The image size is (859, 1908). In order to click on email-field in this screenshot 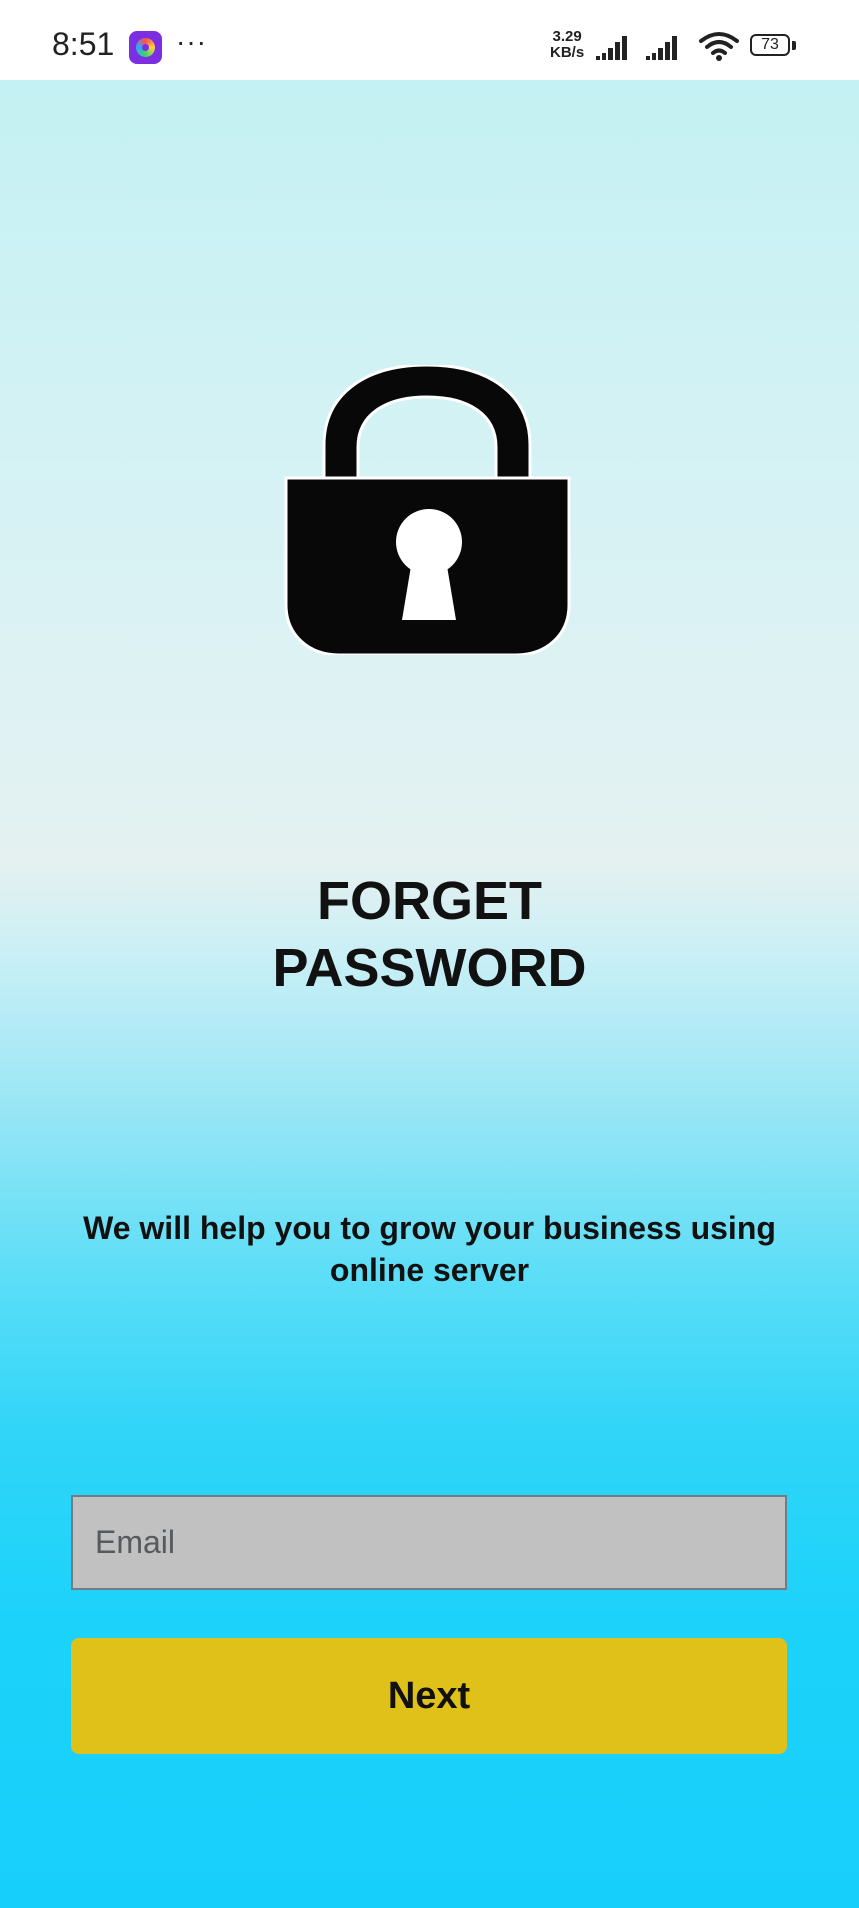, I will do `click(429, 1542)`.